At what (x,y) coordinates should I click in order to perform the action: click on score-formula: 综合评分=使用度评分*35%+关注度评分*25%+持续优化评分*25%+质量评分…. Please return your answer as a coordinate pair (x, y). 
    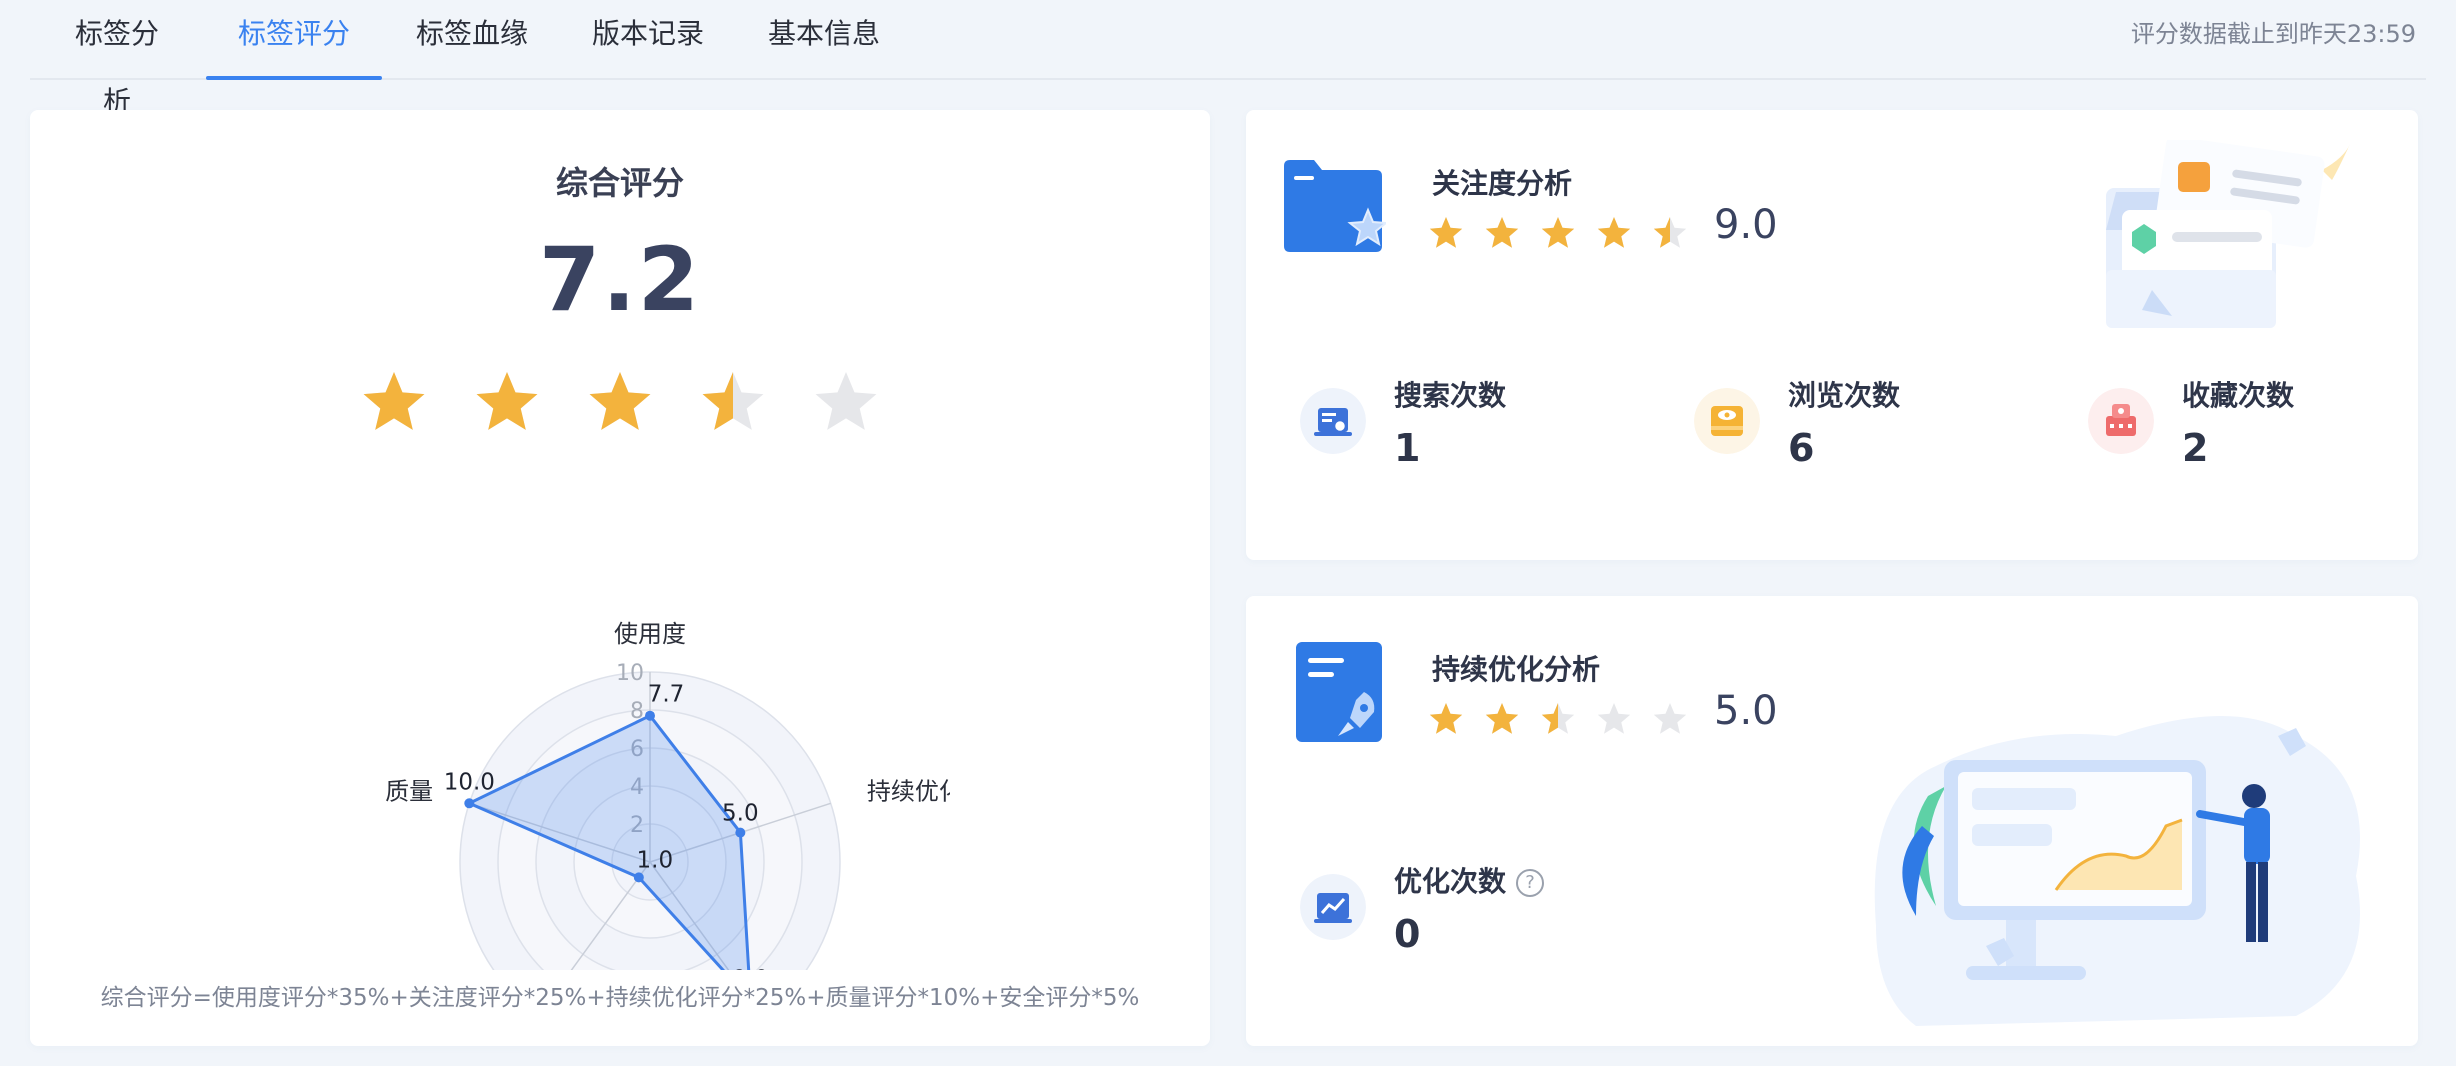
    Looking at the image, I should click on (620, 998).